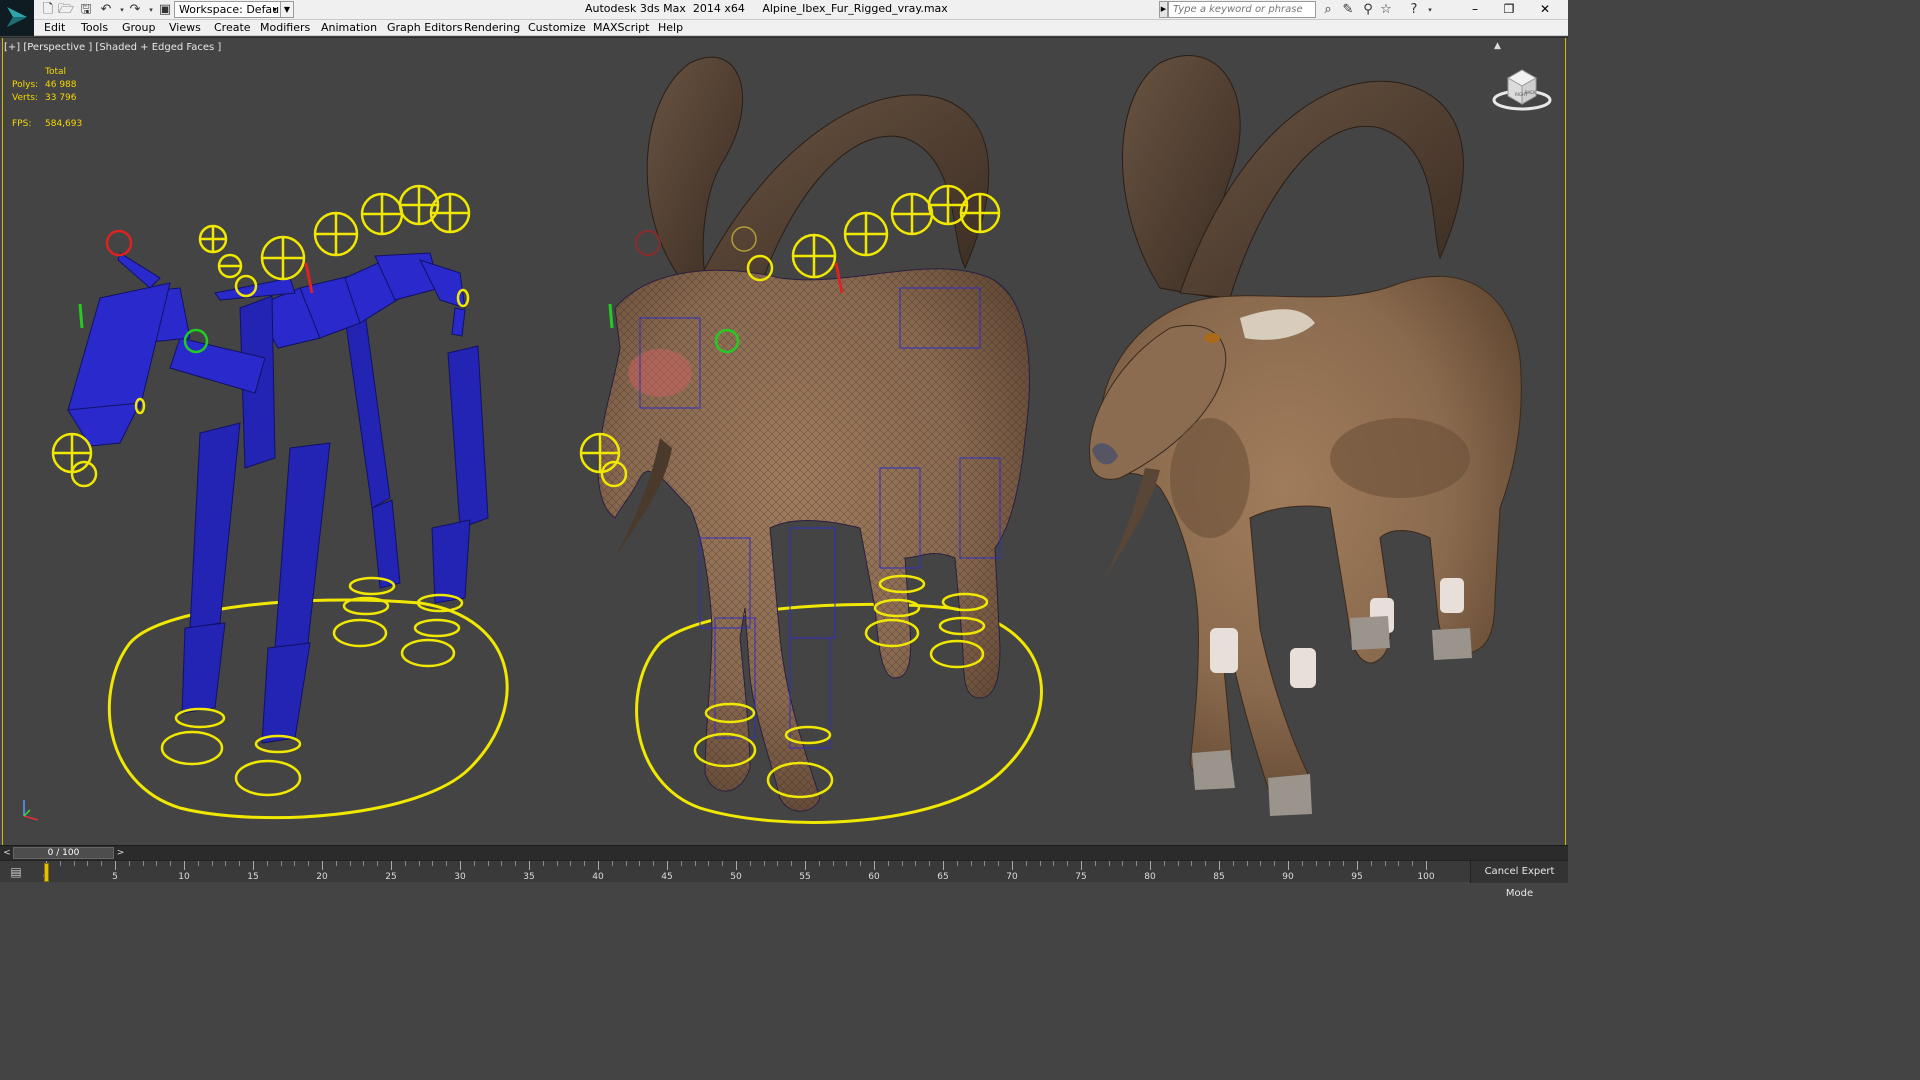  Describe the element at coordinates (1519, 880) in the screenshot. I see `cancel-expert-mode-button: Cancel Expert Mode` at that location.